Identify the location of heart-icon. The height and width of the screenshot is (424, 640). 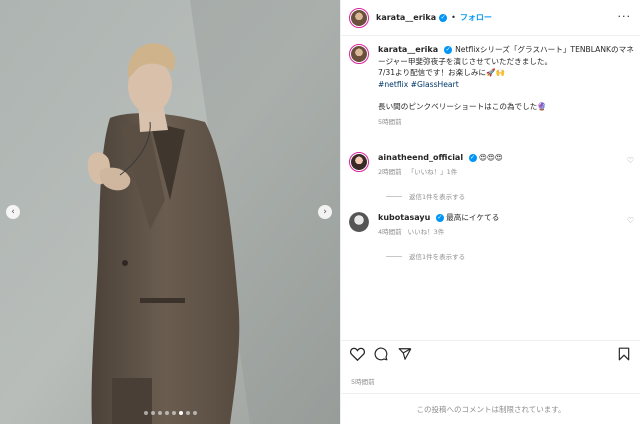
(357, 354).